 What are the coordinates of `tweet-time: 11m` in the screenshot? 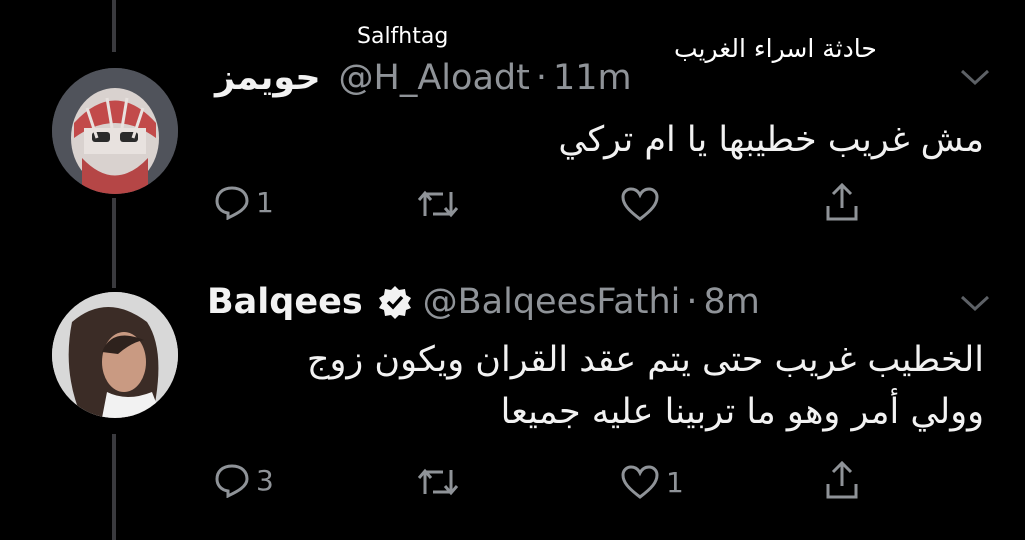 It's located at (592, 78).